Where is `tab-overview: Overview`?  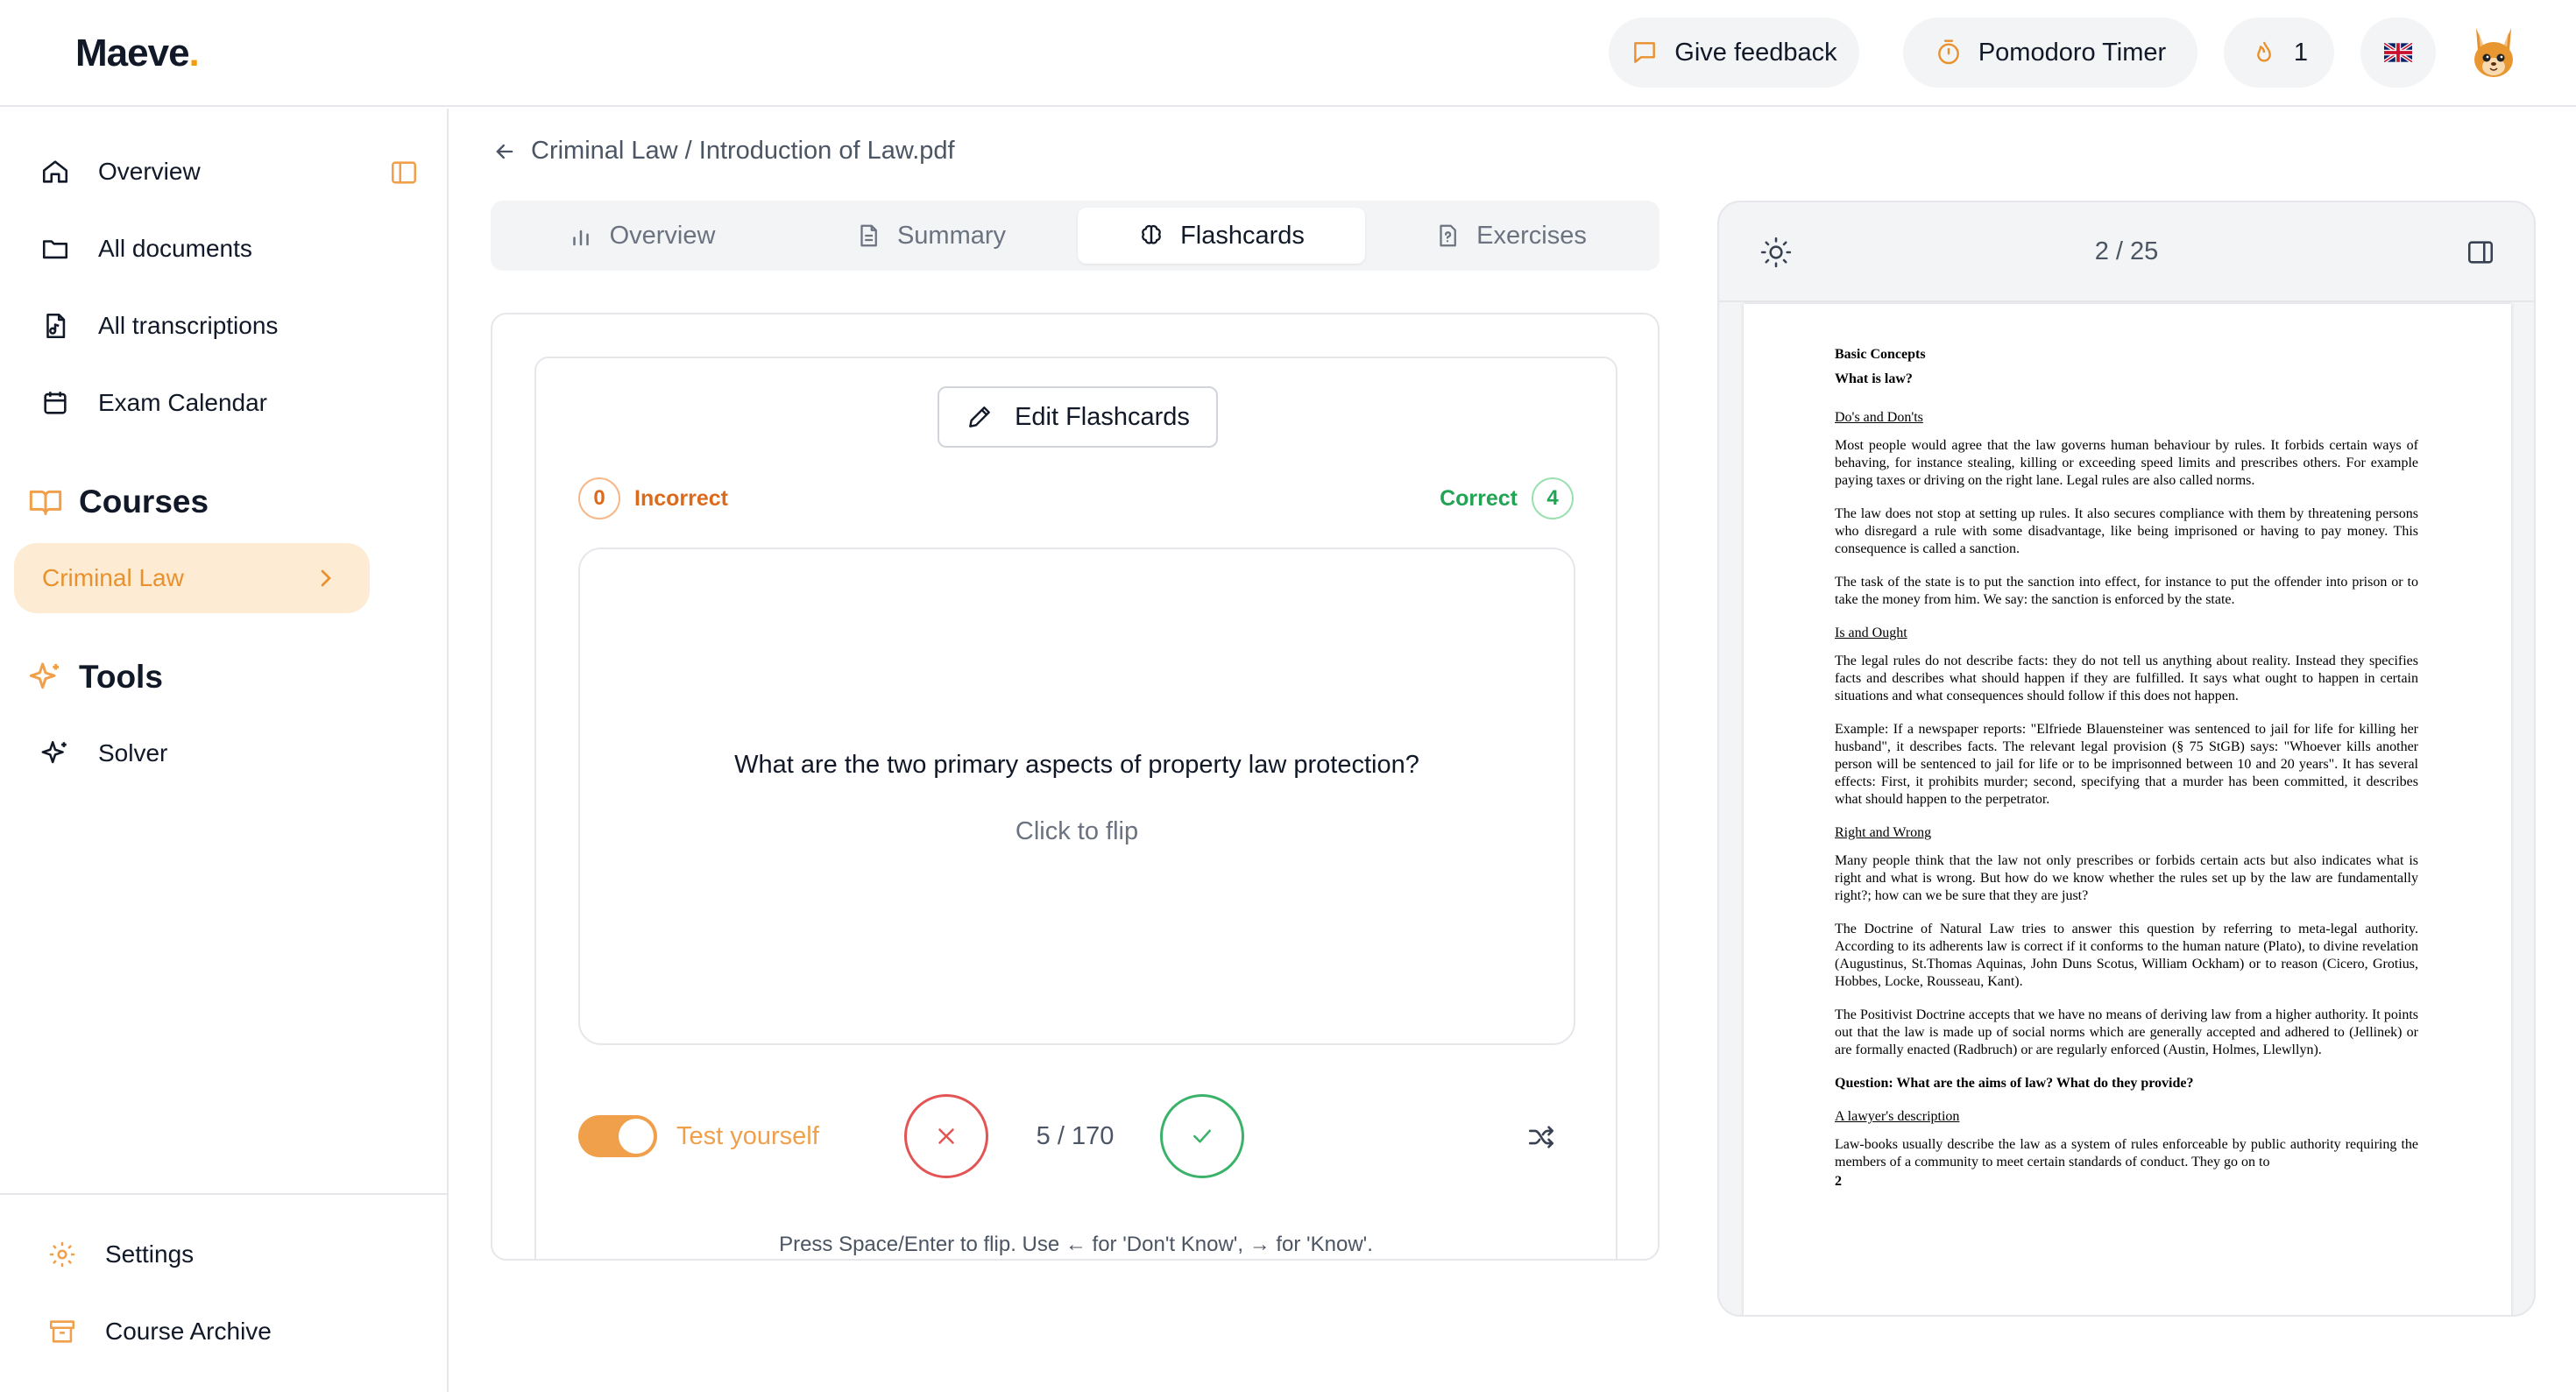
tab-overview: Overview is located at coordinates (641, 236).